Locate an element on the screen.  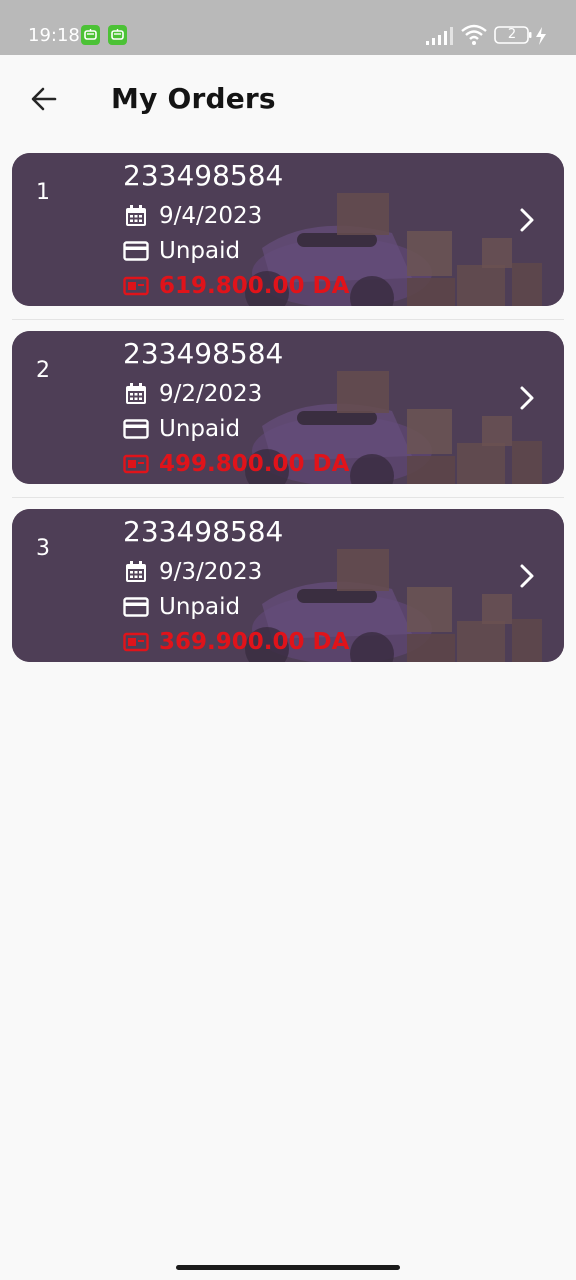
signal-icon is located at coordinates (439, 36).